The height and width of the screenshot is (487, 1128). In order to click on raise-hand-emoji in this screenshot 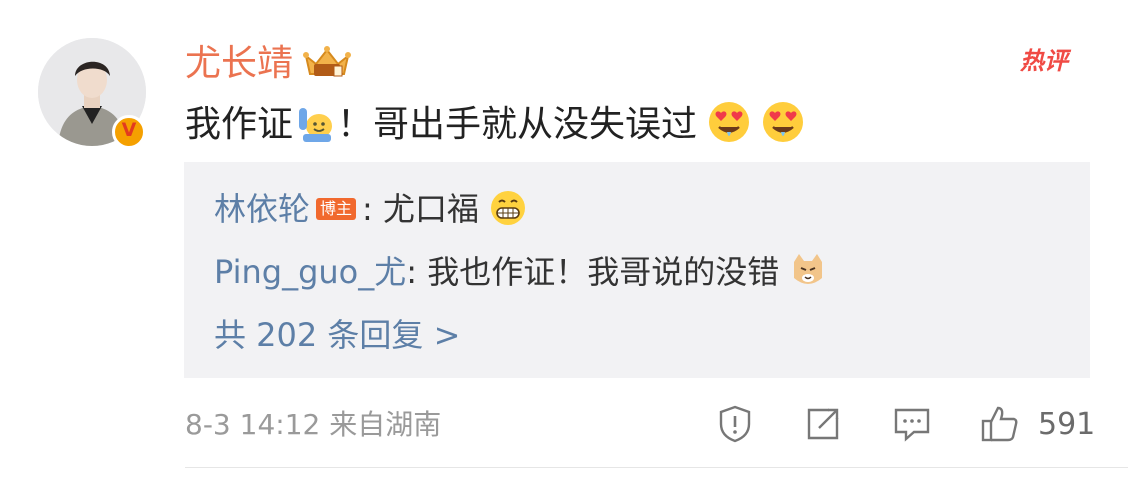, I will do `click(315, 122)`.